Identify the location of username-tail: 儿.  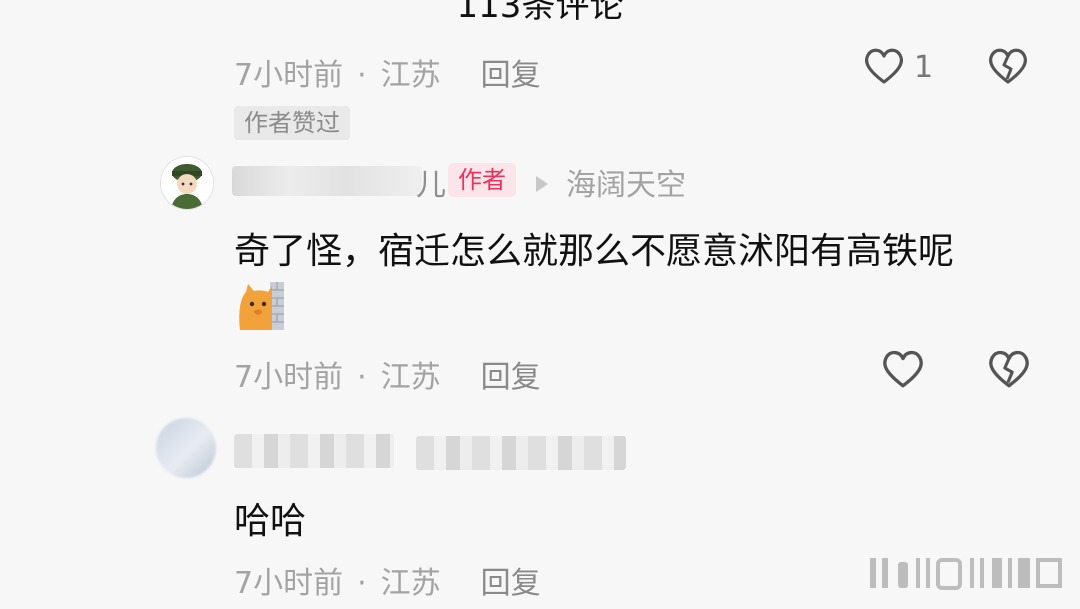
(431, 185).